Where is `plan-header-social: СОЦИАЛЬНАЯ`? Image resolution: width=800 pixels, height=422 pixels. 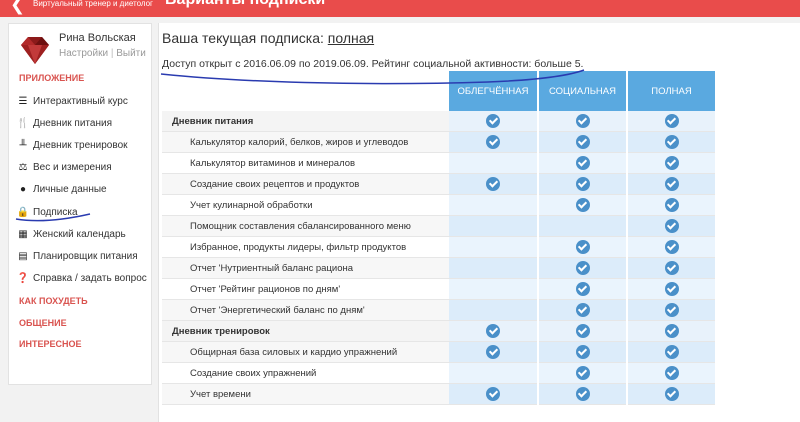
plan-header-social: СОЦИАЛЬНАЯ is located at coordinates (583, 91).